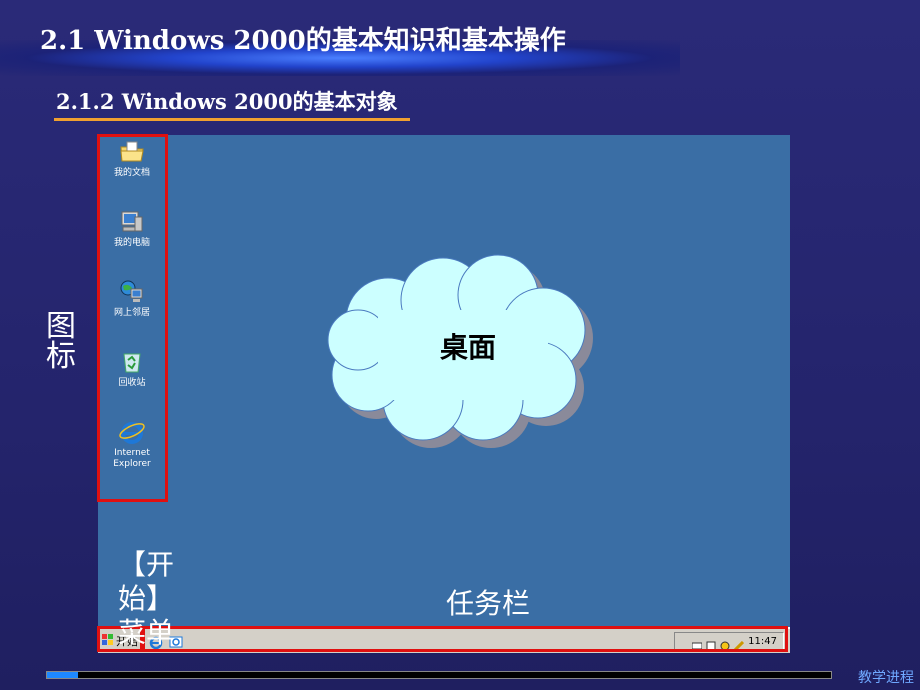  What do you see at coordinates (488, 603) in the screenshot?
I see `taskbar-annotation-label: 任务栏` at bounding box center [488, 603].